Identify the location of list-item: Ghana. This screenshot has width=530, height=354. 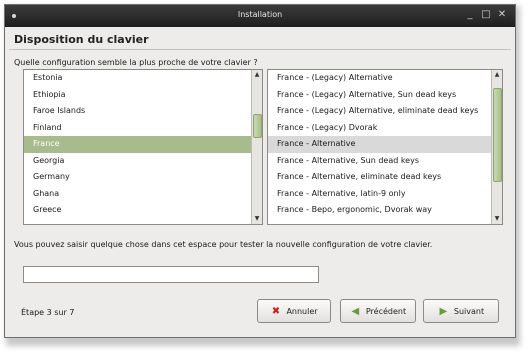
(143, 194).